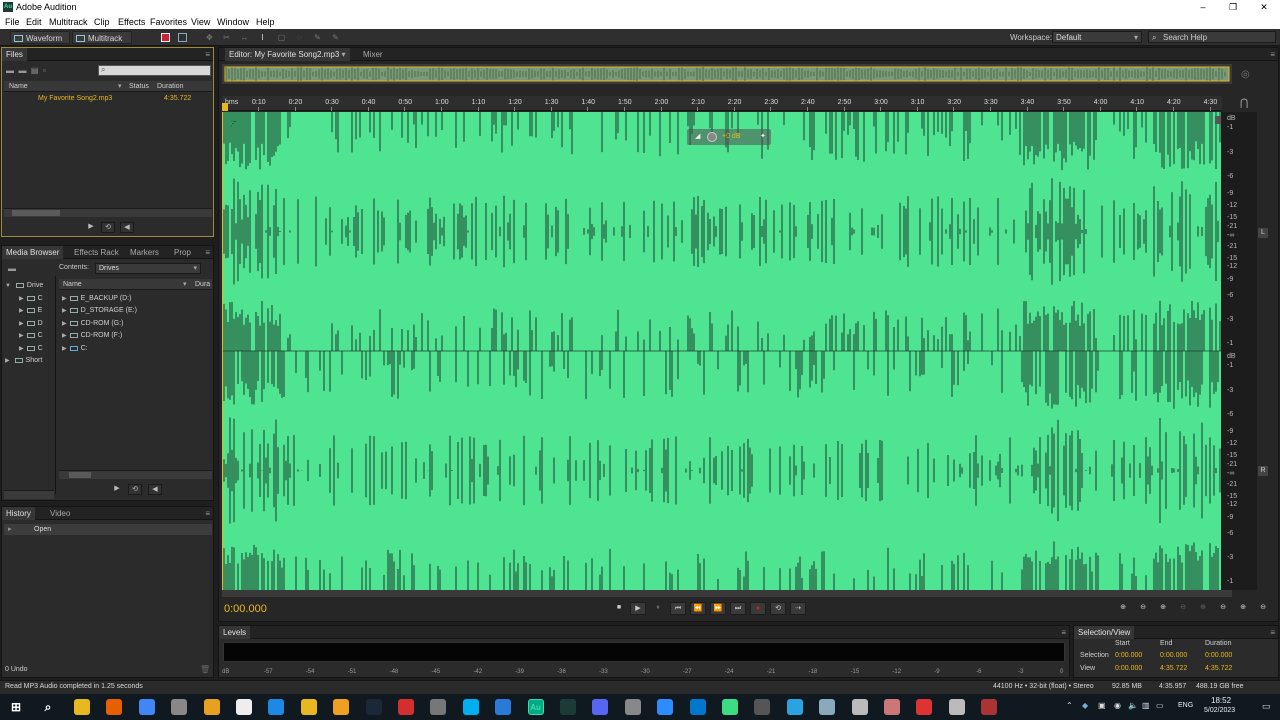  Describe the element at coordinates (1243, 608) in the screenshot. I see `zoom-selection-icon: ⊕` at that location.